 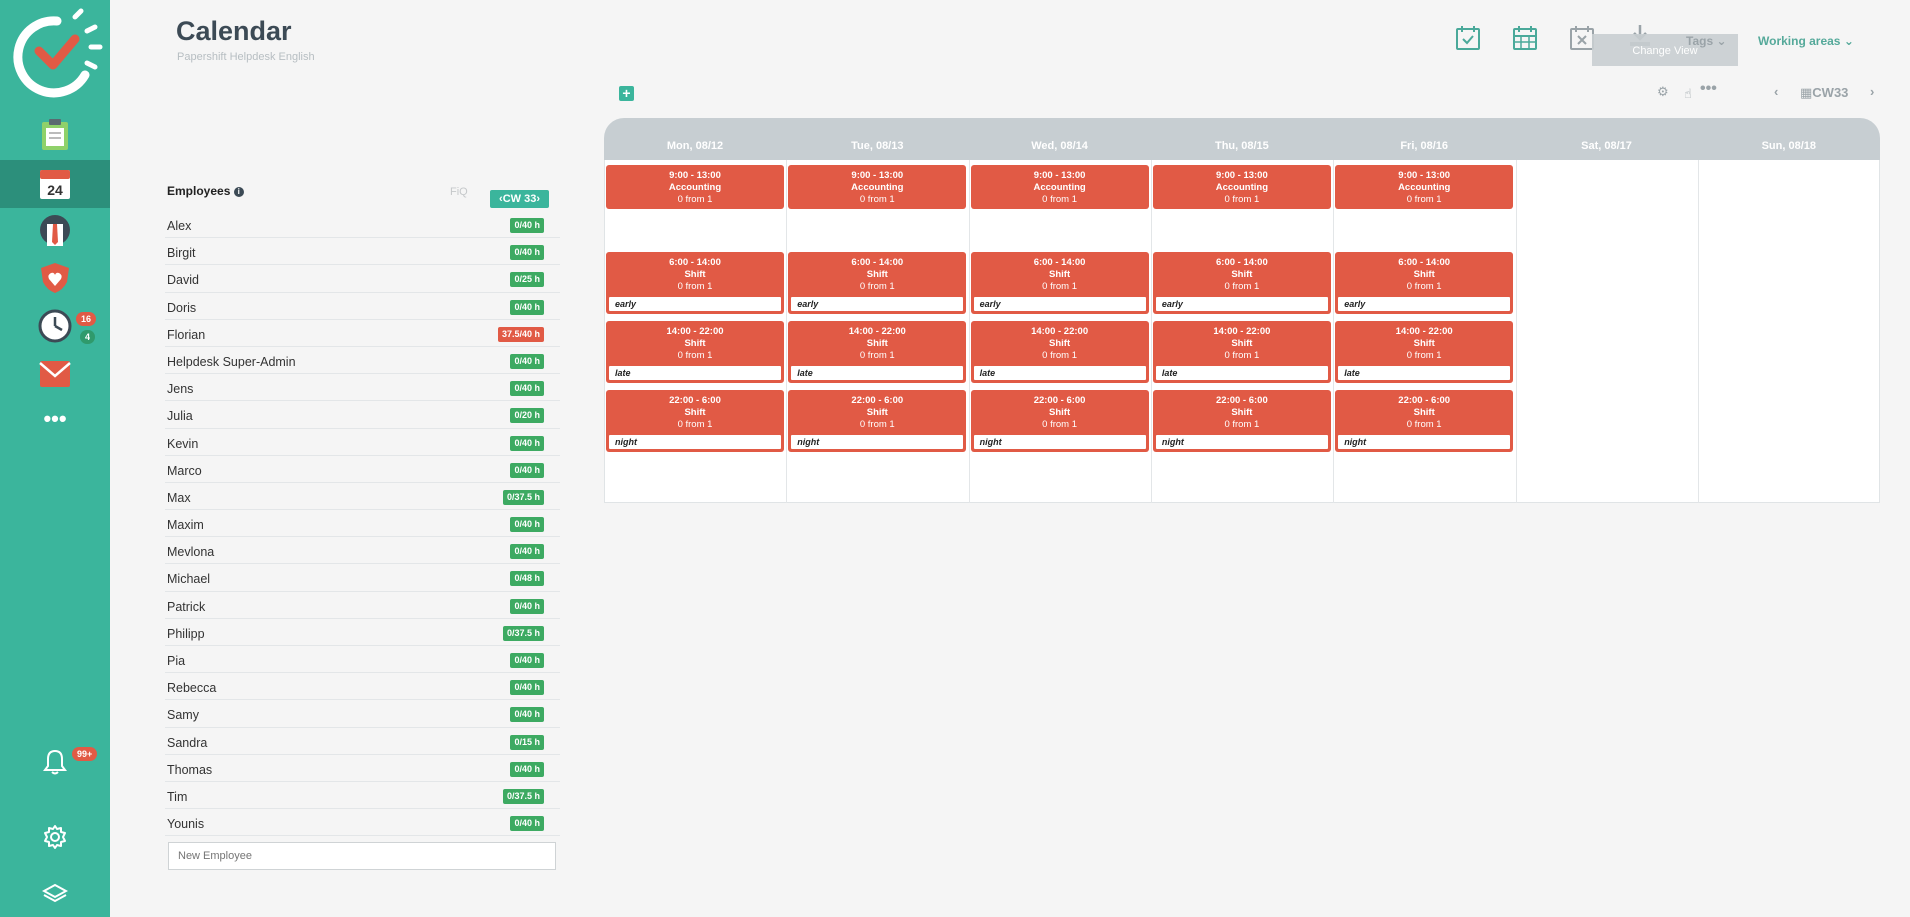 What do you see at coordinates (184, 470) in the screenshot?
I see `employee-name: Marco` at bounding box center [184, 470].